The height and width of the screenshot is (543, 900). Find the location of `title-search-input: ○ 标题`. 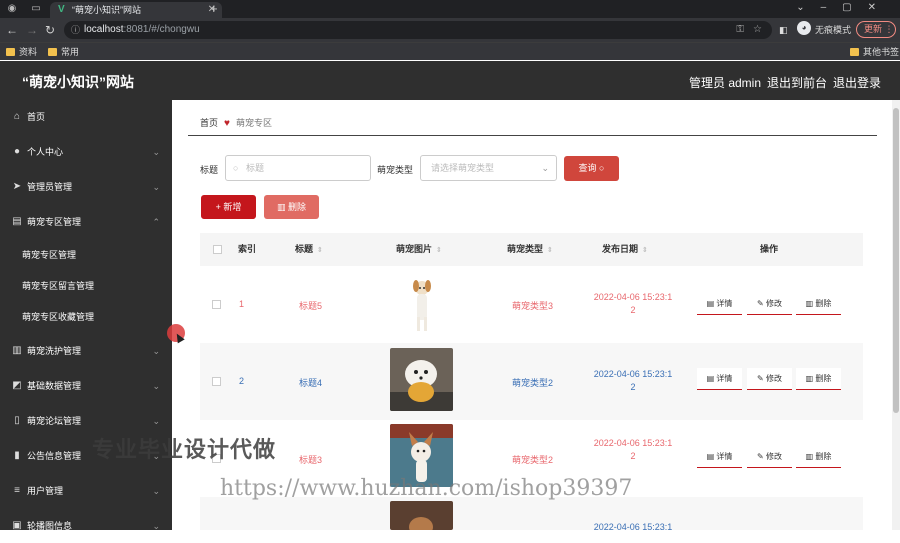

title-search-input: ○ 标题 is located at coordinates (298, 168).